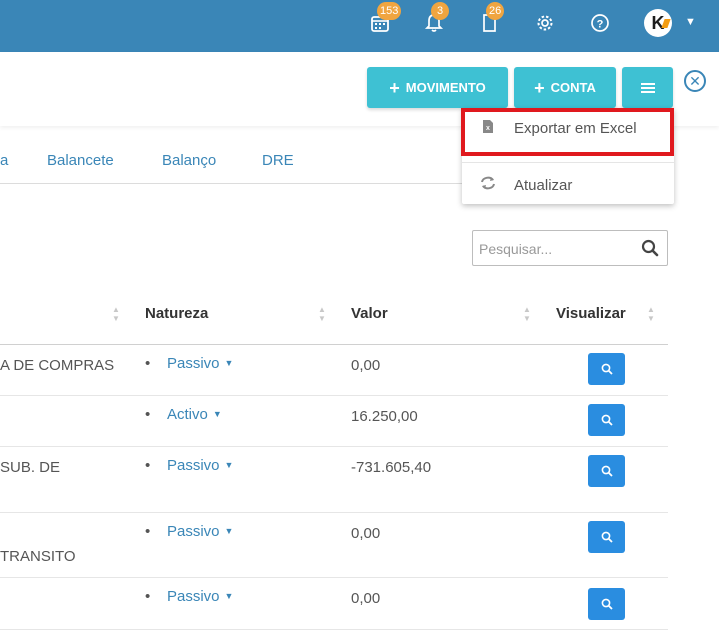 The image size is (719, 634). I want to click on help-icon-svg: ?, so click(600, 23).